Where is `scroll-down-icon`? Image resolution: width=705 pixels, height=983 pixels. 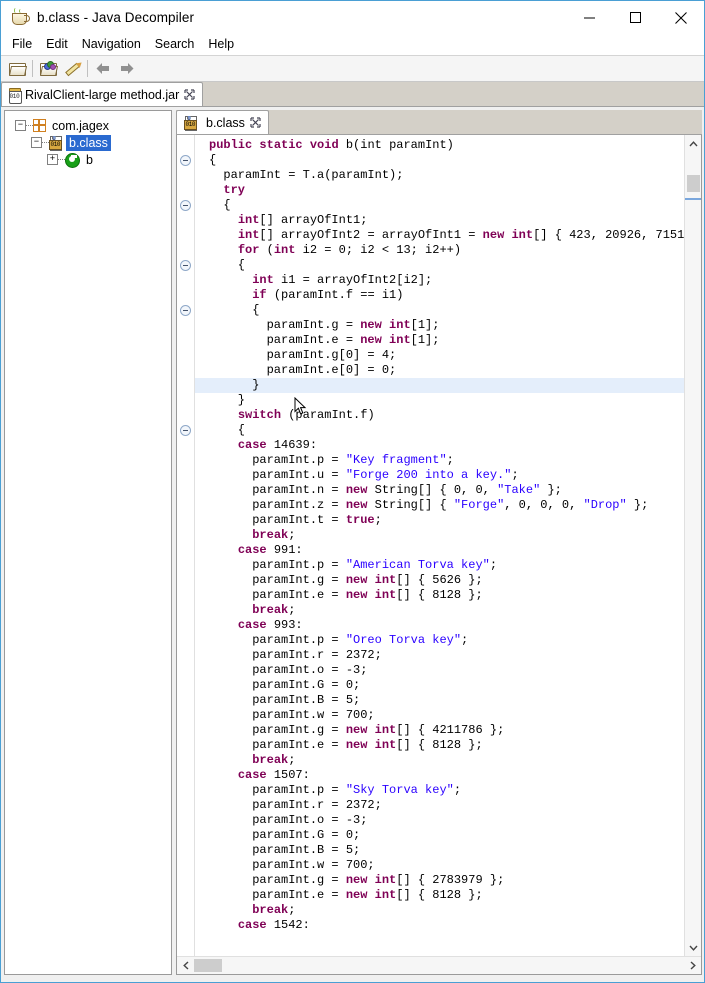 scroll-down-icon is located at coordinates (693, 947).